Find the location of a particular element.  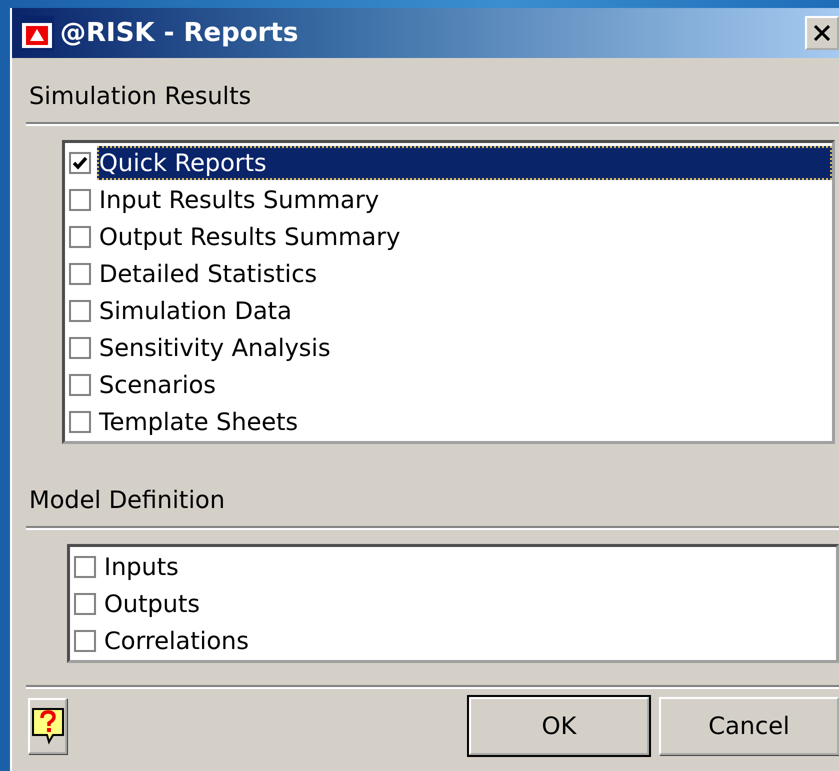

list-item: Simulation Data is located at coordinates (464, 311).